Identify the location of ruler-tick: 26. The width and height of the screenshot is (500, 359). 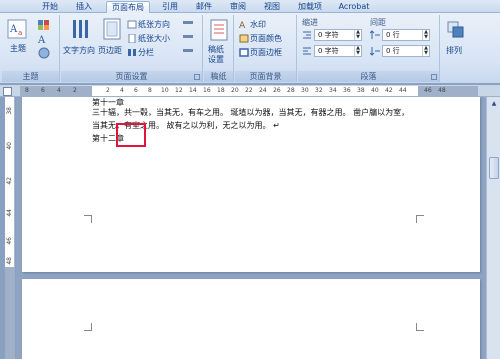
(277, 90).